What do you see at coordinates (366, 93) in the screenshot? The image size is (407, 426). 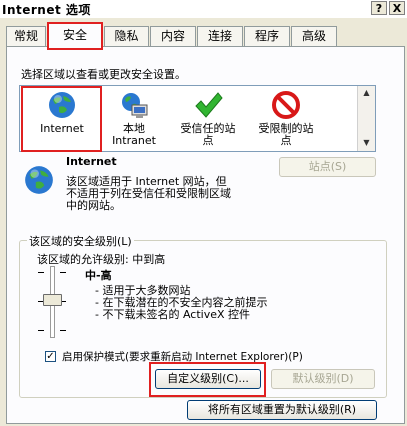 I see `scroll-up-icon: ▲` at bounding box center [366, 93].